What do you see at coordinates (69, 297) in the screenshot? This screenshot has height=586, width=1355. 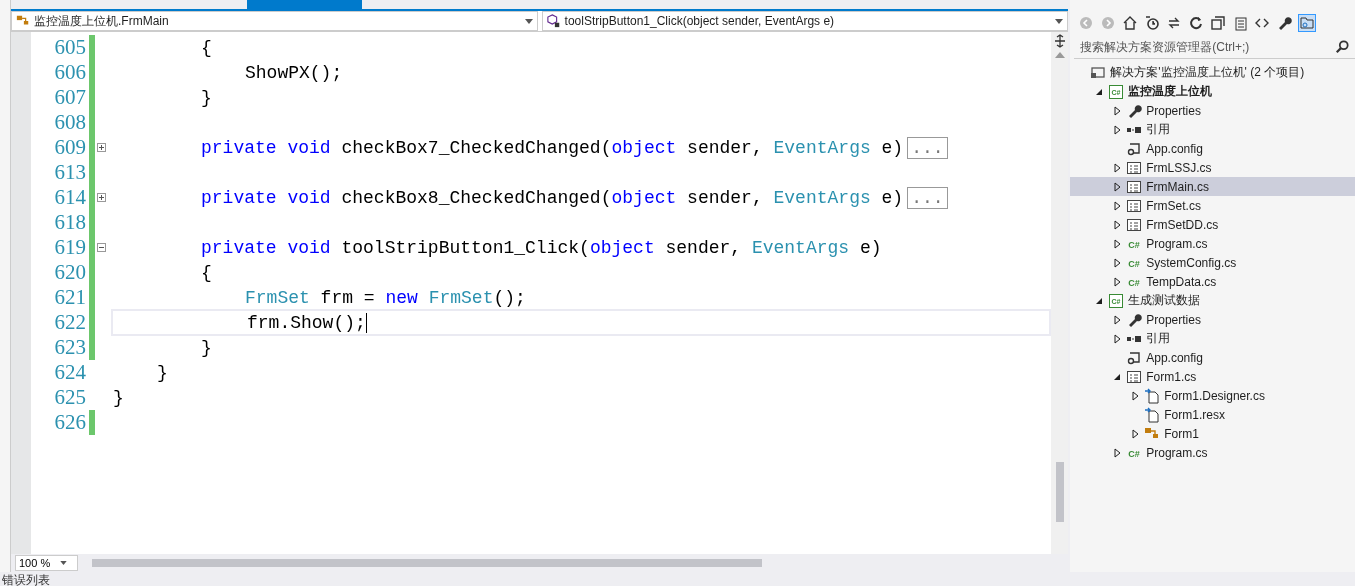 I see `line-number: 621` at bounding box center [69, 297].